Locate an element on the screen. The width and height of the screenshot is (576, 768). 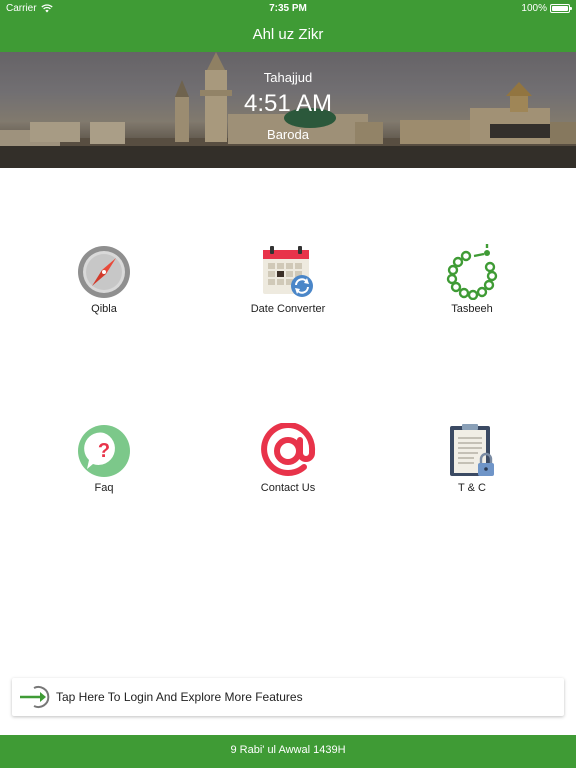
prayer-beads-icon is located at coordinates (472, 272).